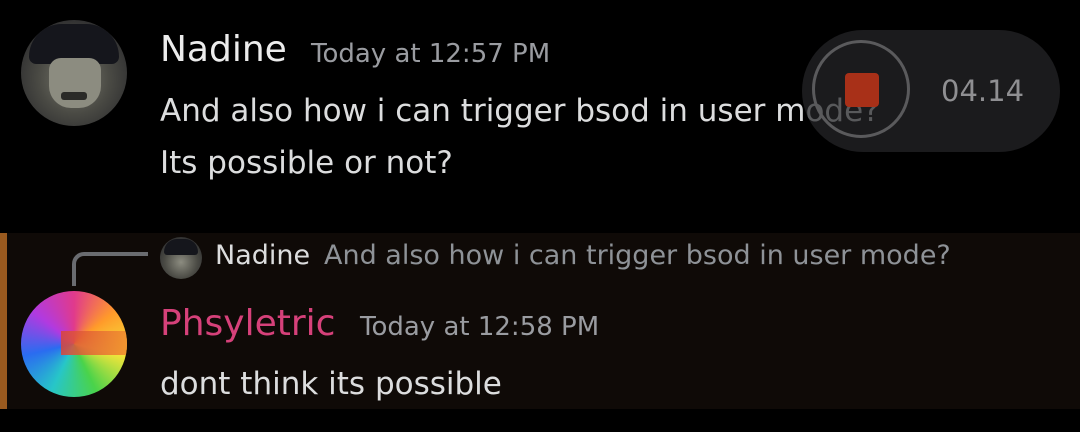 Image resolution: width=1080 pixels, height=432 pixels. I want to click on avatar-band, so click(94, 343).